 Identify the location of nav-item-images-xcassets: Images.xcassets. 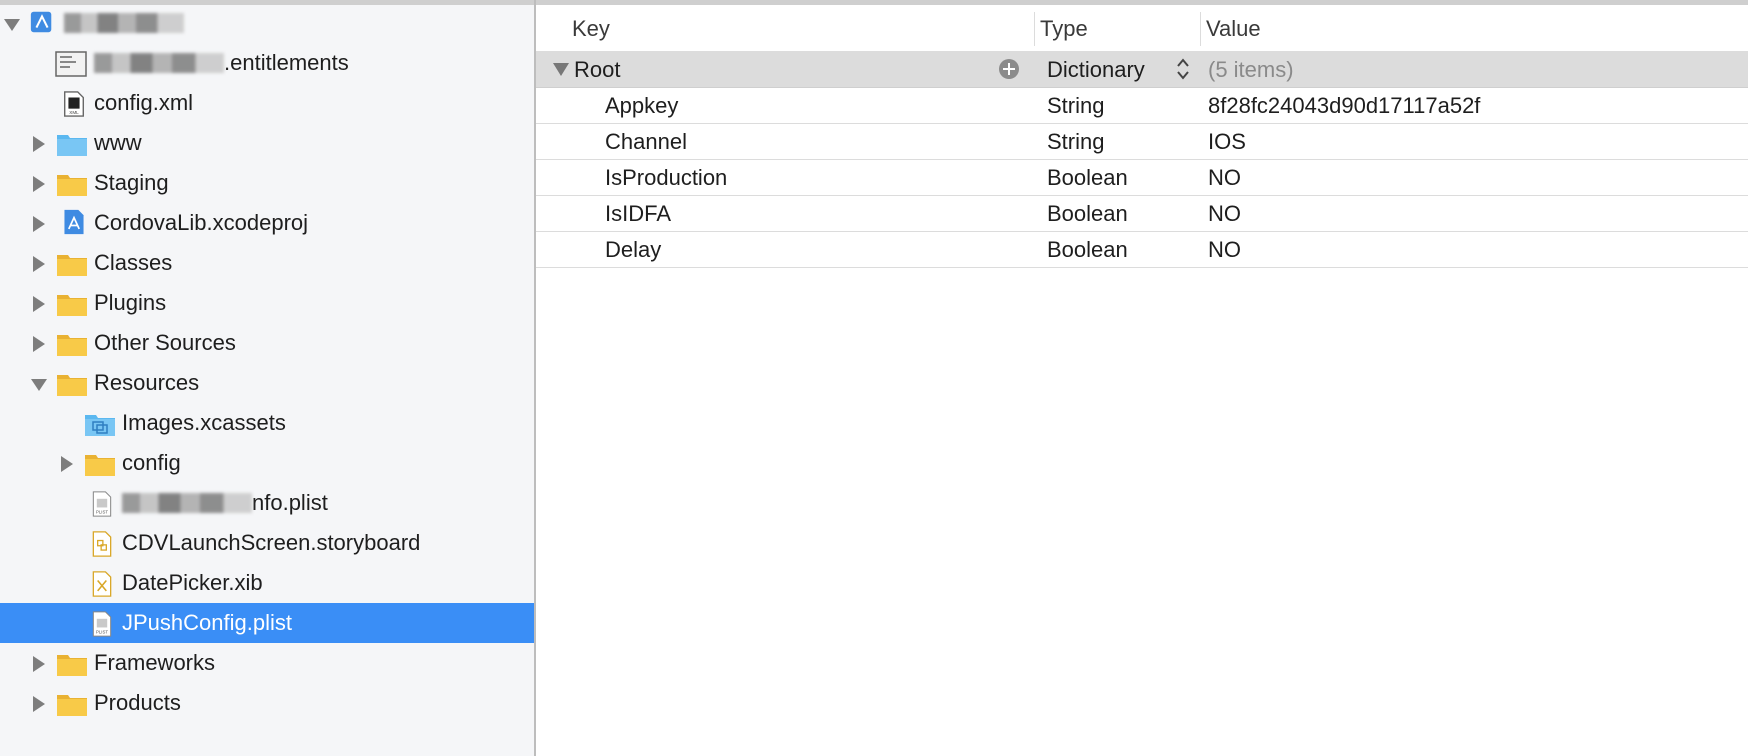
(267, 423).